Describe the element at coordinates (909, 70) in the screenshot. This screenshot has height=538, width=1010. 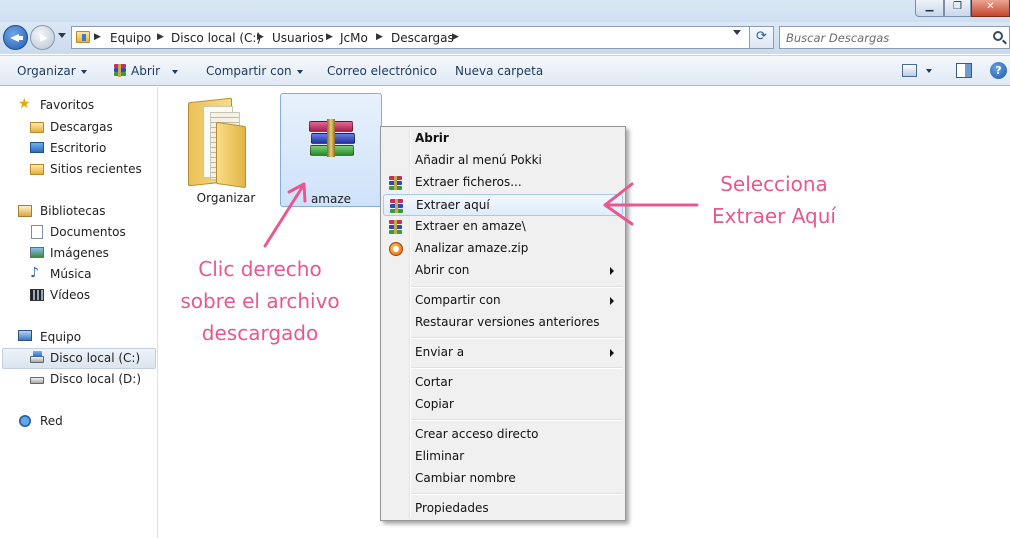
I see `change-view-icon` at that location.